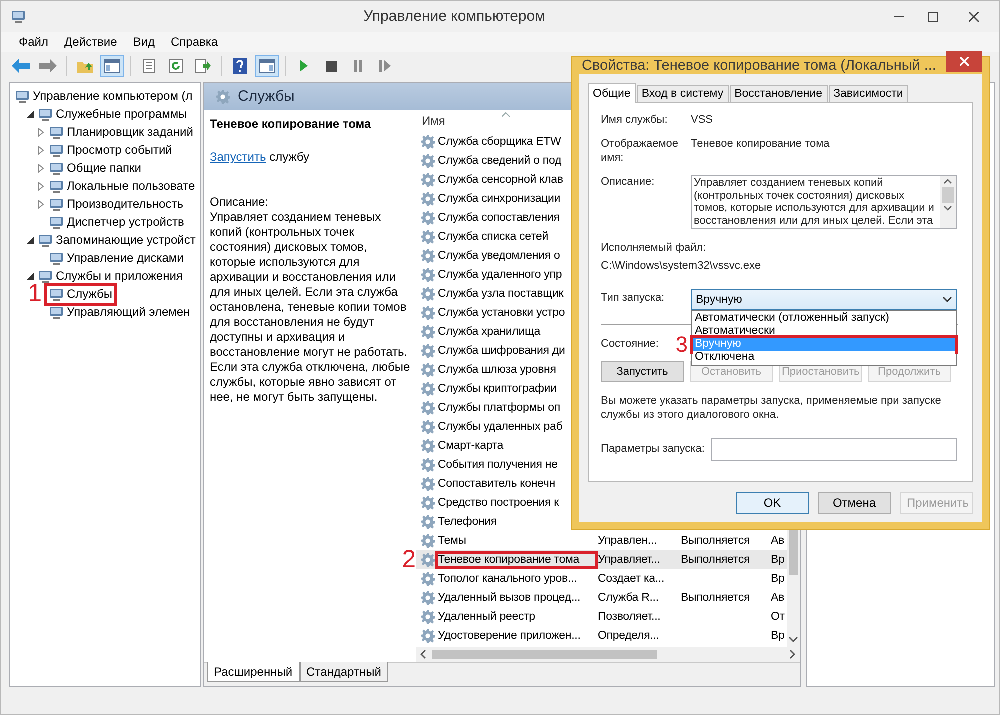  I want to click on table-cell-text: Служба синхронизации, so click(500, 198).